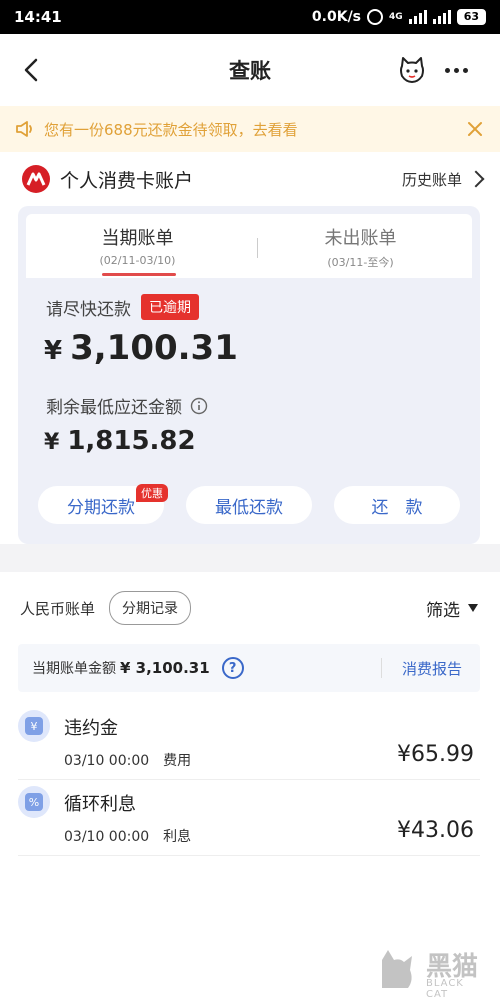 Image resolution: width=500 pixels, height=1000 pixels. Describe the element at coordinates (91, 728) in the screenshot. I see `transaction-name: 违约金` at that location.